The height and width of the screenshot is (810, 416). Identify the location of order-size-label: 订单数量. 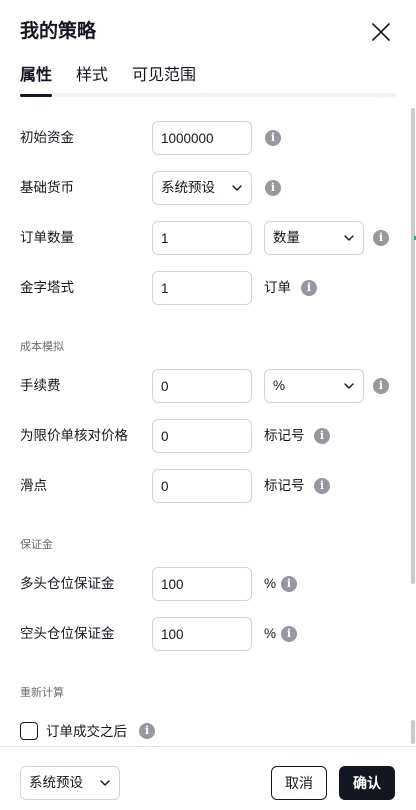
(47, 237).